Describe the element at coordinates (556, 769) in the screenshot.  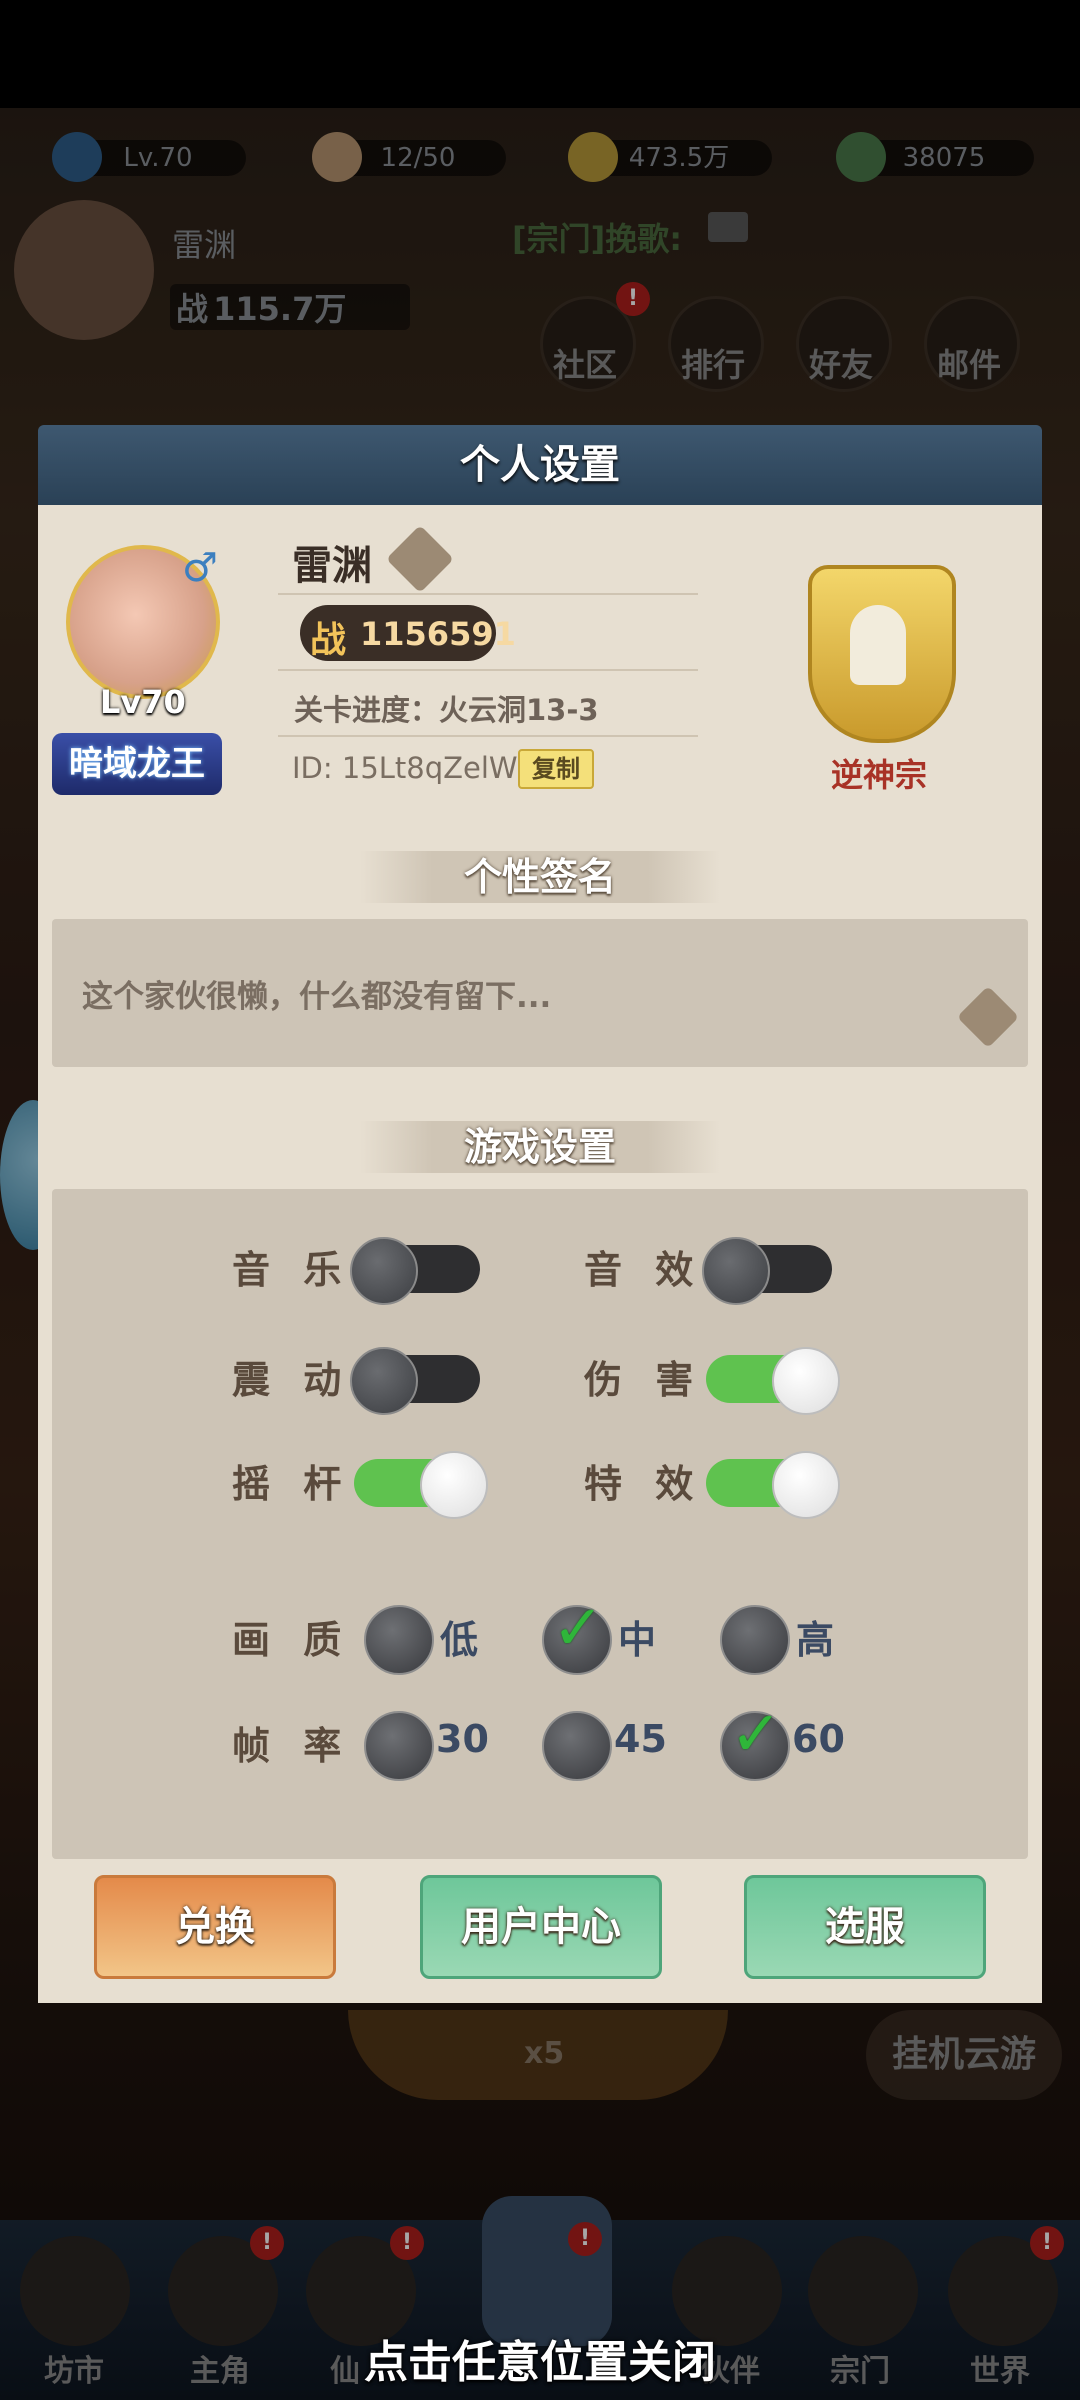
I see `copy-id-button: 复制` at that location.